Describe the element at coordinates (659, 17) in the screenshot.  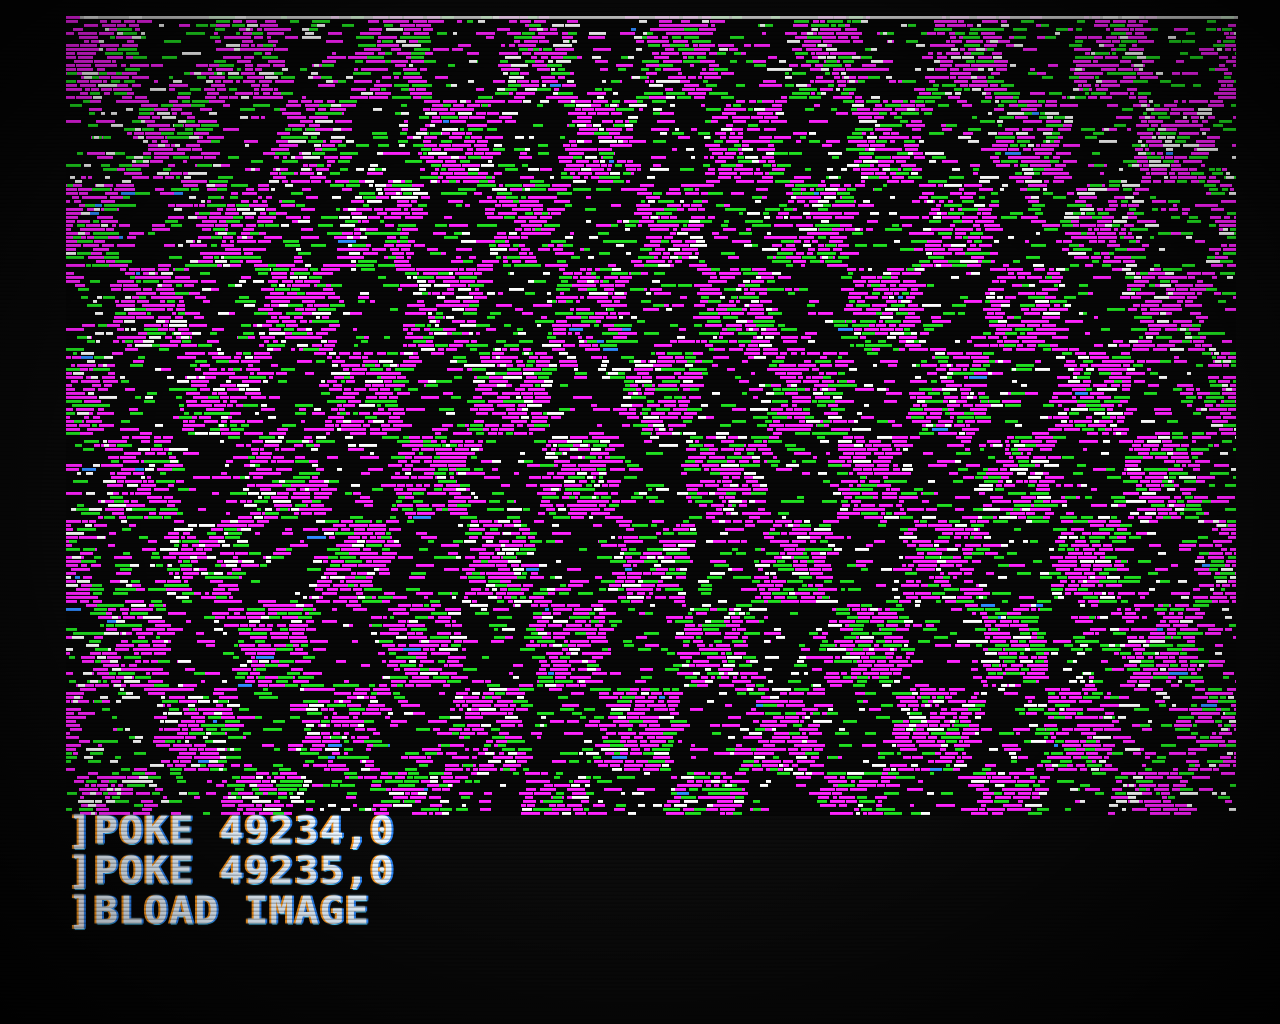
I see `graphics-top-border-line` at that location.